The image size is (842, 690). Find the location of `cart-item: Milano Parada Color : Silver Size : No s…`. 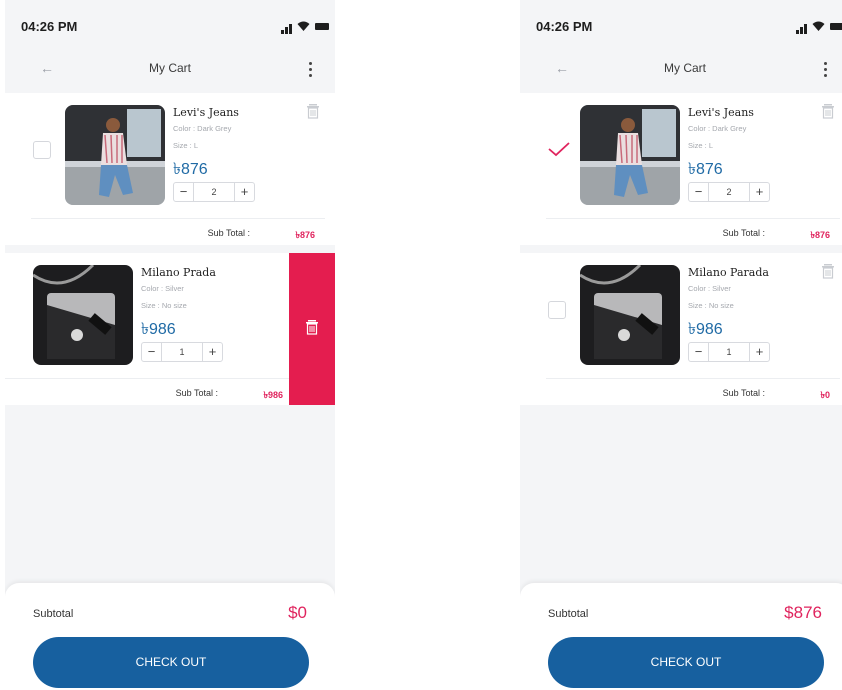

cart-item: Milano Parada Color : Silver Size : No s… is located at coordinates (681, 329).